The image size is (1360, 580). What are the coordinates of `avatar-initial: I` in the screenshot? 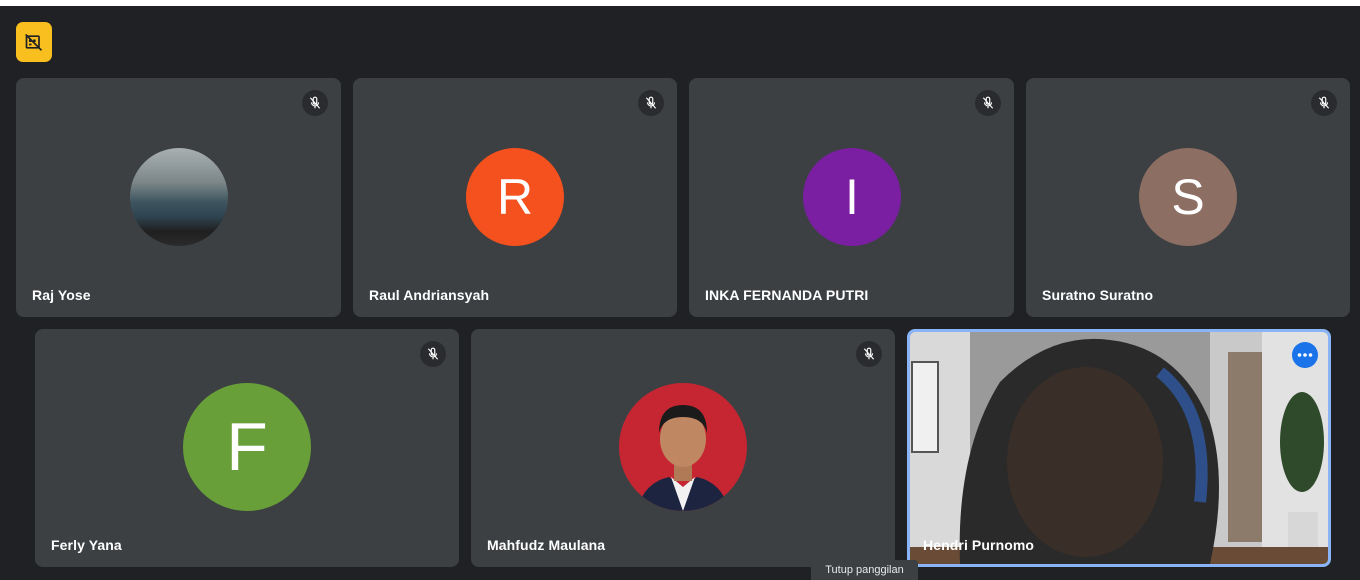 It's located at (852, 197).